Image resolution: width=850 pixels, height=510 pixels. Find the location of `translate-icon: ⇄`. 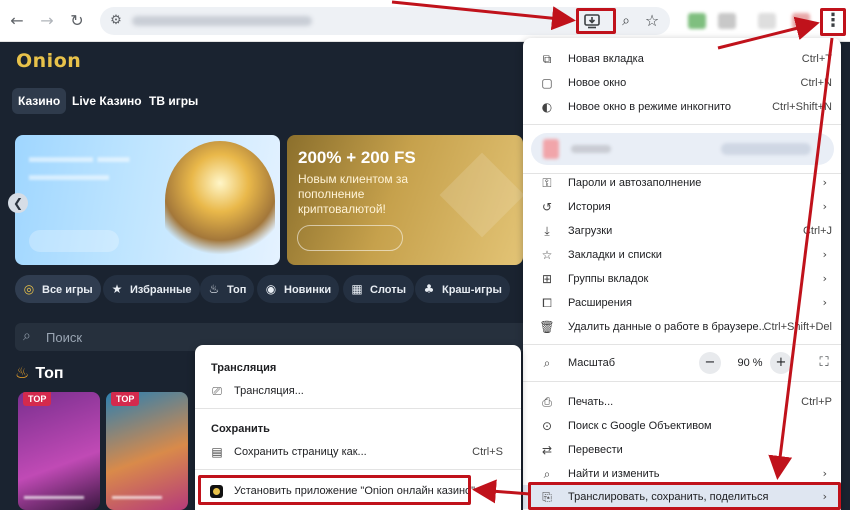

translate-icon: ⇄ is located at coordinates (547, 450).